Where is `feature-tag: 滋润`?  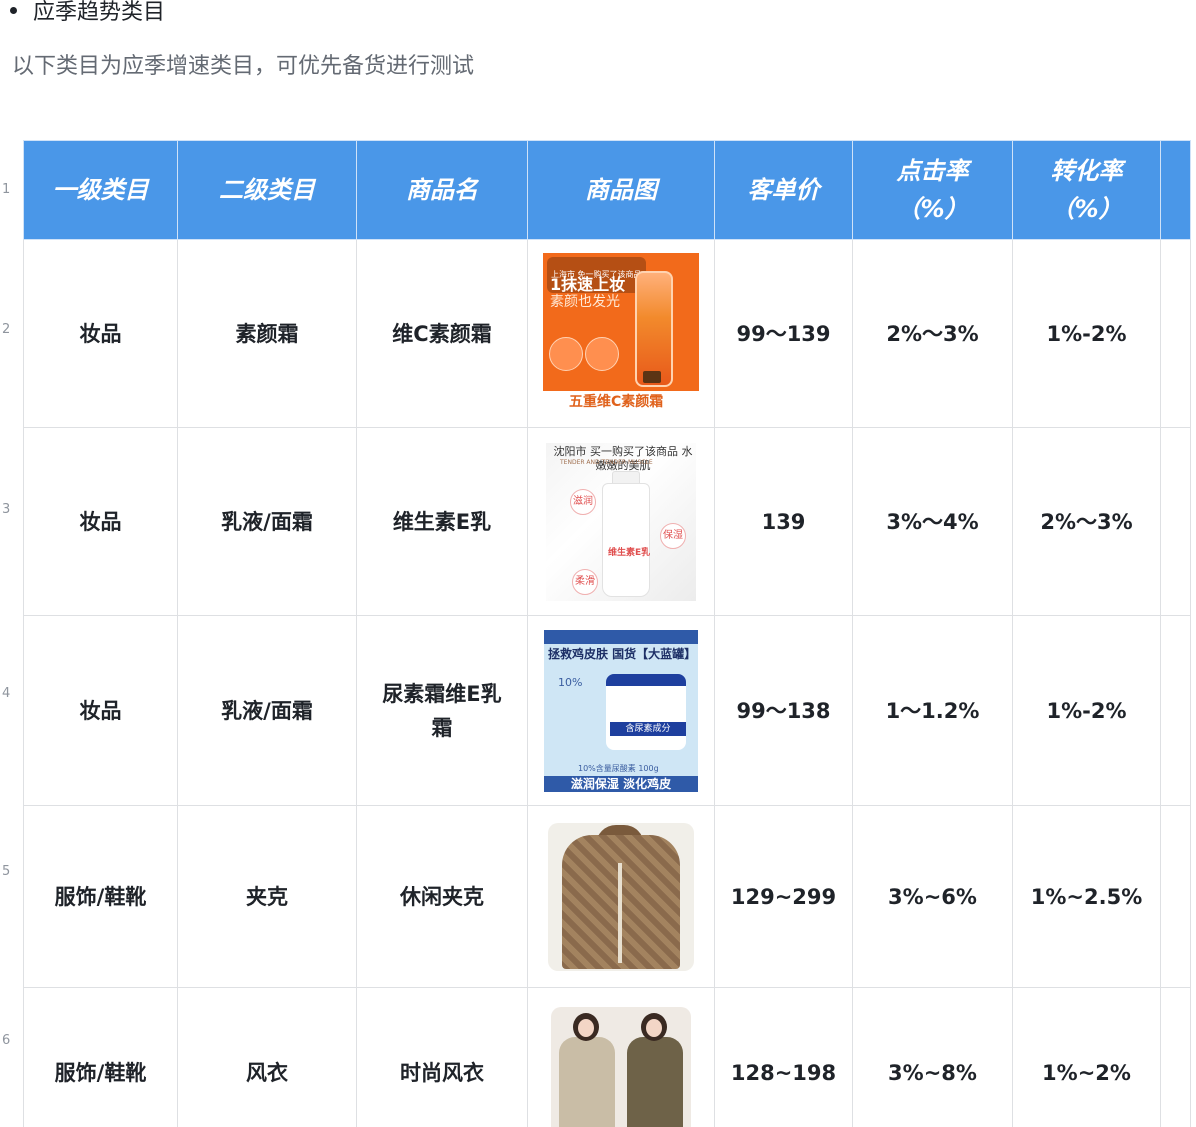
feature-tag: 滋润 is located at coordinates (583, 501).